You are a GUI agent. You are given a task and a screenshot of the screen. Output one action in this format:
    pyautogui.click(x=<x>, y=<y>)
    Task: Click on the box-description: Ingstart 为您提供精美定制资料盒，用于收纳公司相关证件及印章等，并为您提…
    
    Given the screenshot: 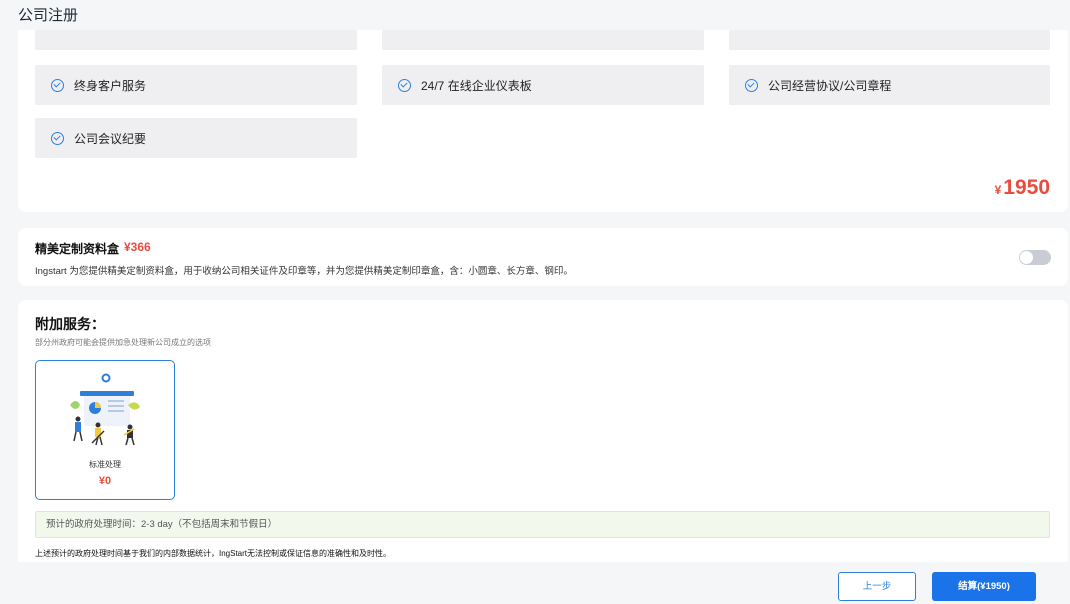 What is the action you would take?
    pyautogui.click(x=304, y=271)
    